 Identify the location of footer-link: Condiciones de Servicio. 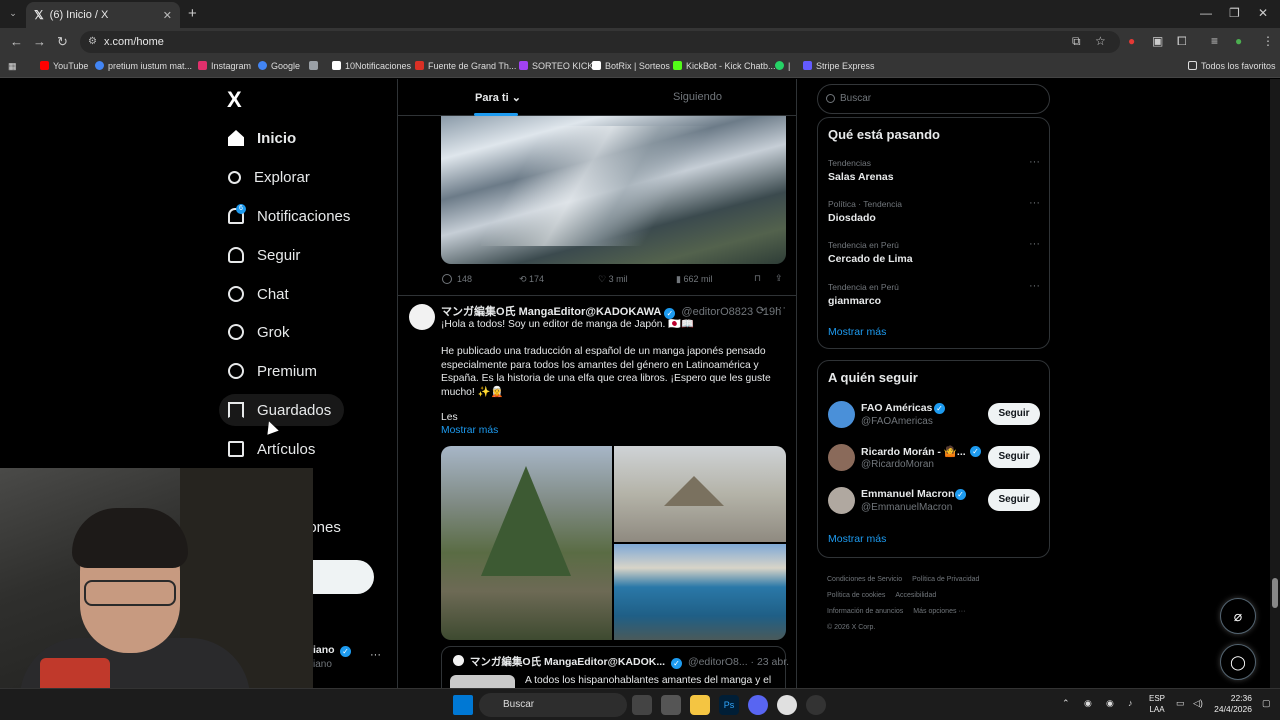
(864, 579).